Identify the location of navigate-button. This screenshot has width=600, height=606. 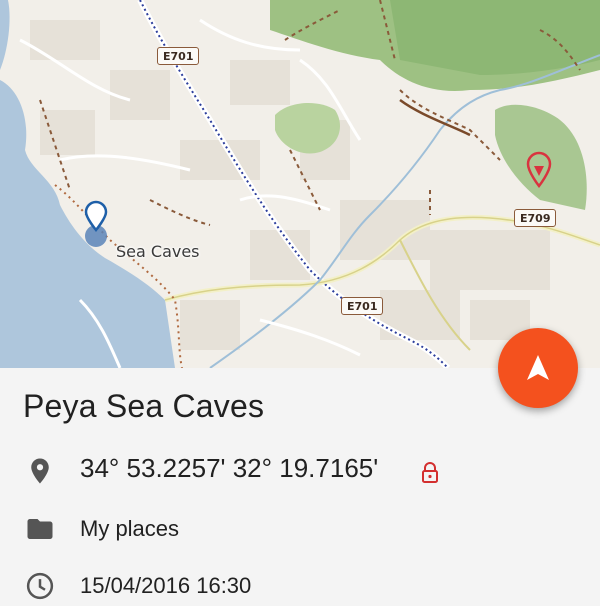
(538, 368).